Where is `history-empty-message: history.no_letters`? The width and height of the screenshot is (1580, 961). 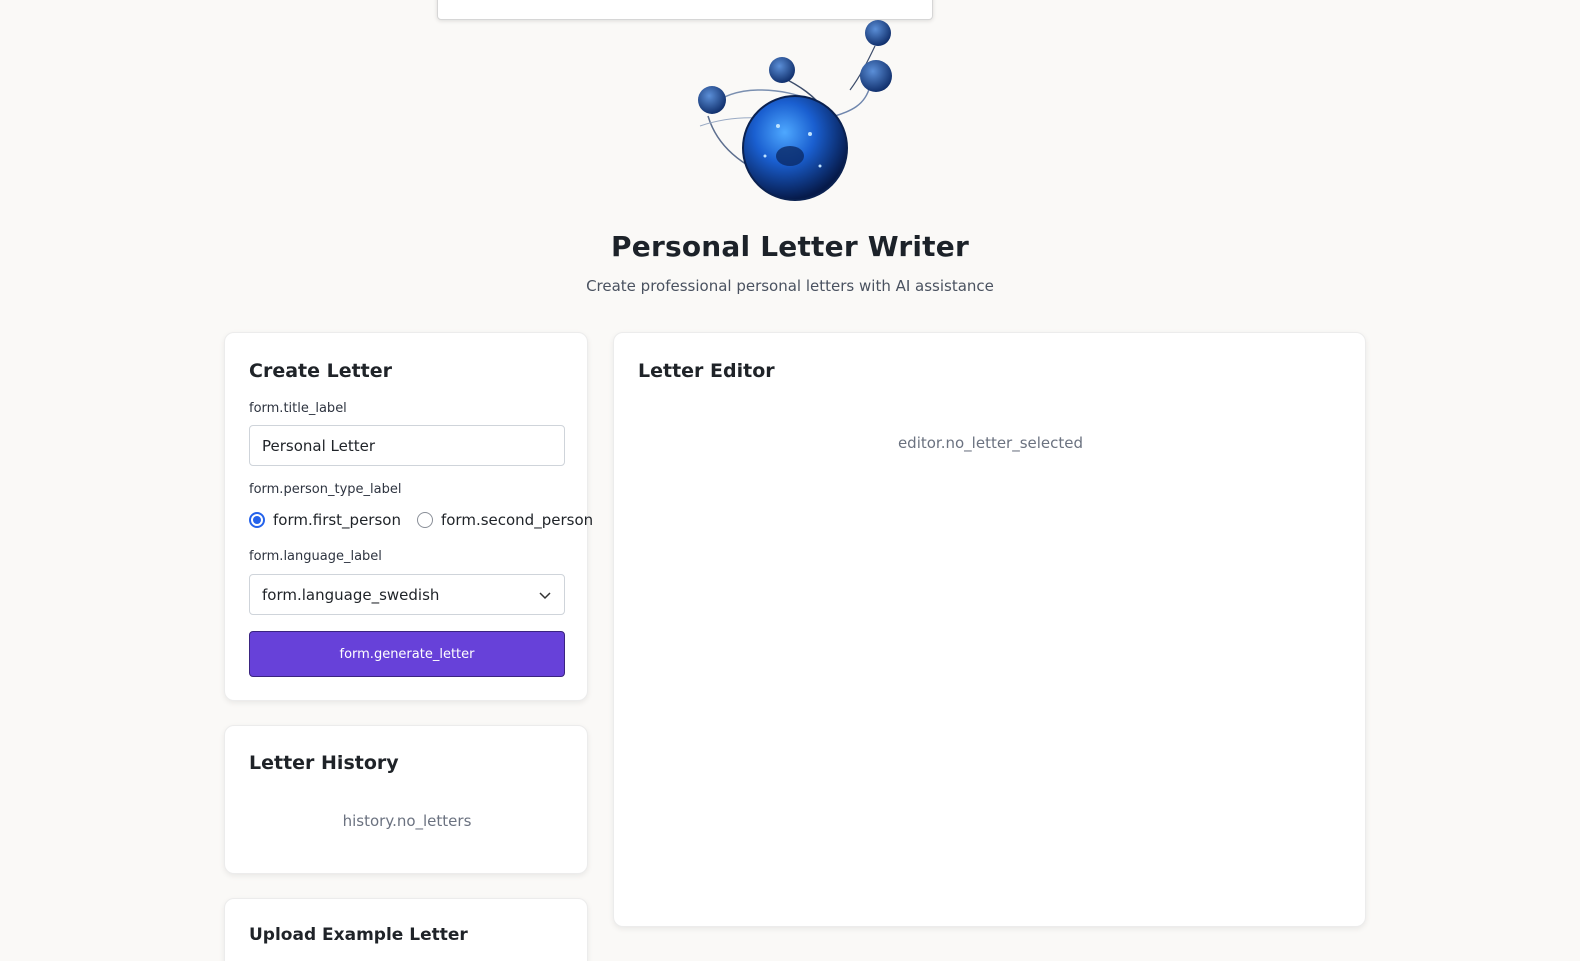
history-empty-message: history.no_letters is located at coordinates (407, 821).